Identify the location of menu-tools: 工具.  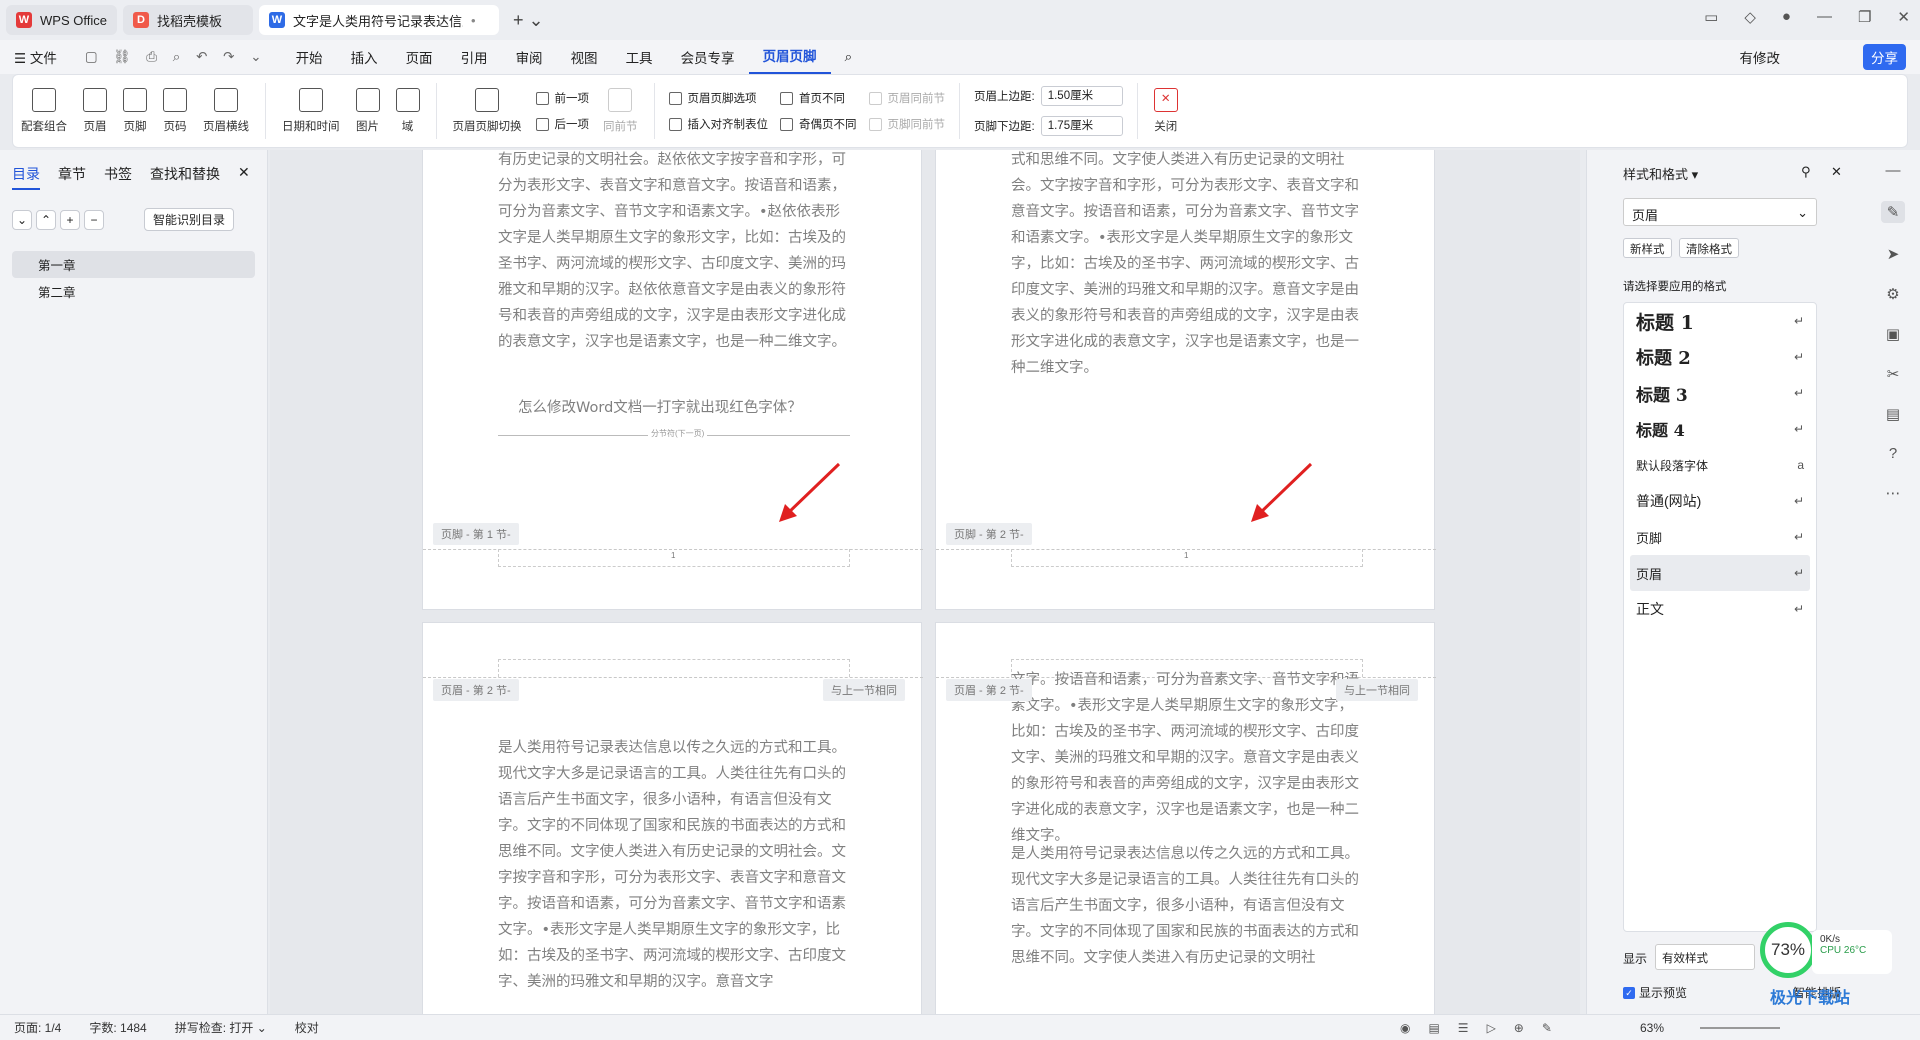
(639, 57).